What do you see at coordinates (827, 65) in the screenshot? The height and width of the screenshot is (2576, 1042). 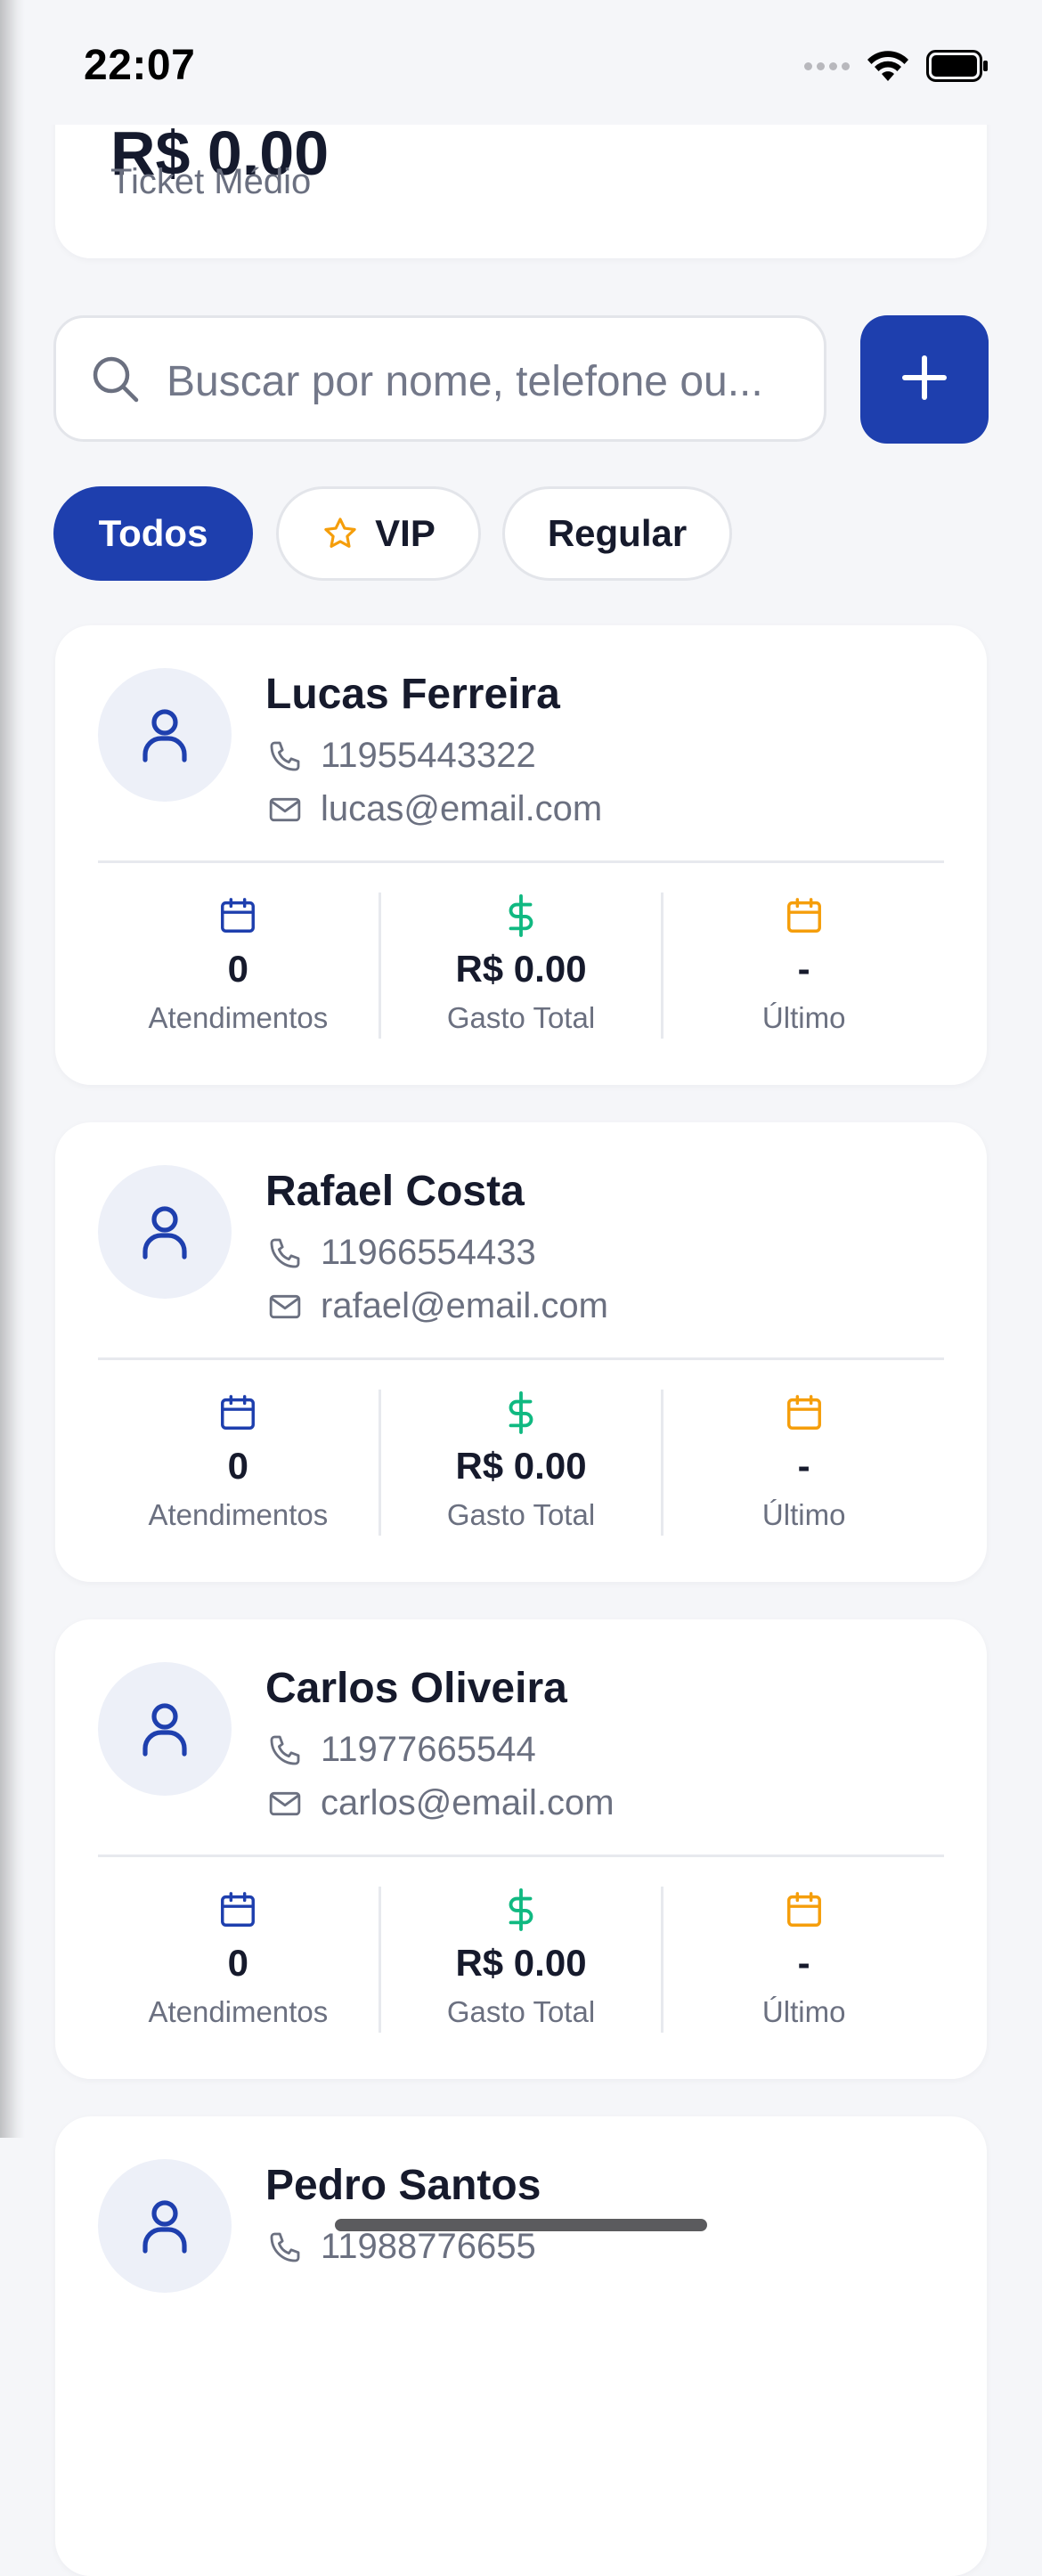 I see `cellular-signal-icon` at bounding box center [827, 65].